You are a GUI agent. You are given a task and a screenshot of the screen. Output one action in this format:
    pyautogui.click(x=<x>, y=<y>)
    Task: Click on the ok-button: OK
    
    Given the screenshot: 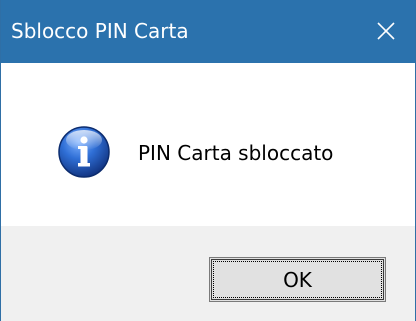 What is the action you would take?
    pyautogui.click(x=297, y=279)
    